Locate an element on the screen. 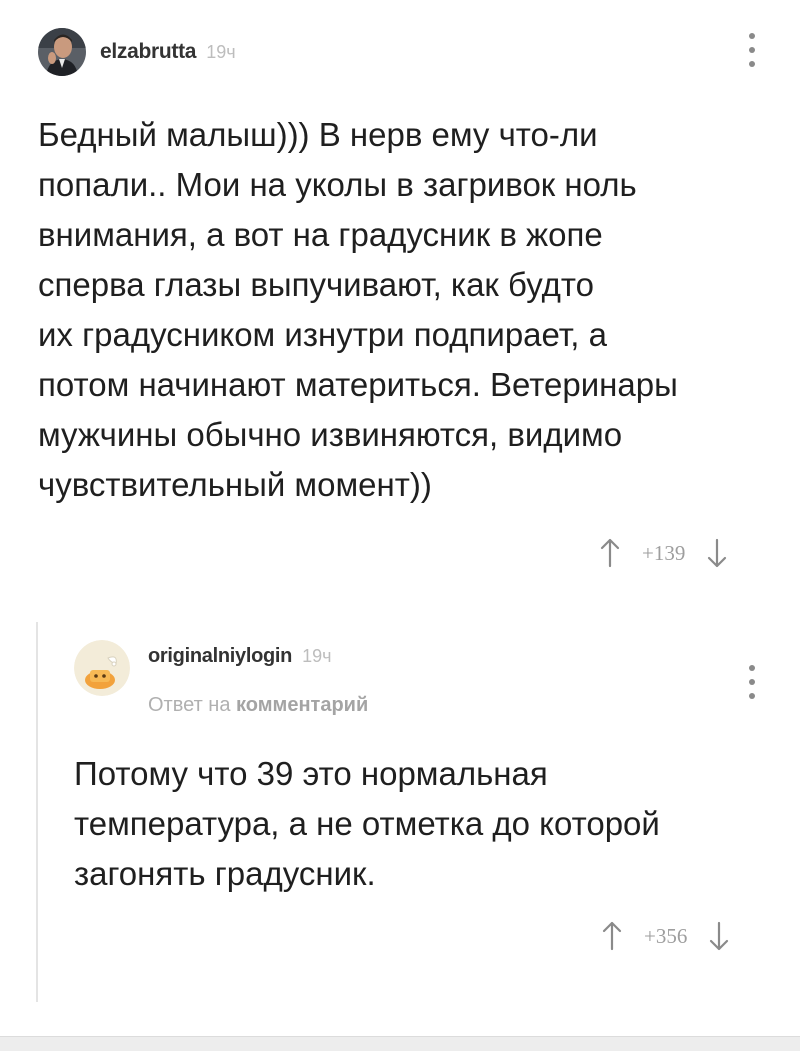 Image resolution: width=800 pixels, height=1051 pixels. reply-thread-line is located at coordinates (37, 812).